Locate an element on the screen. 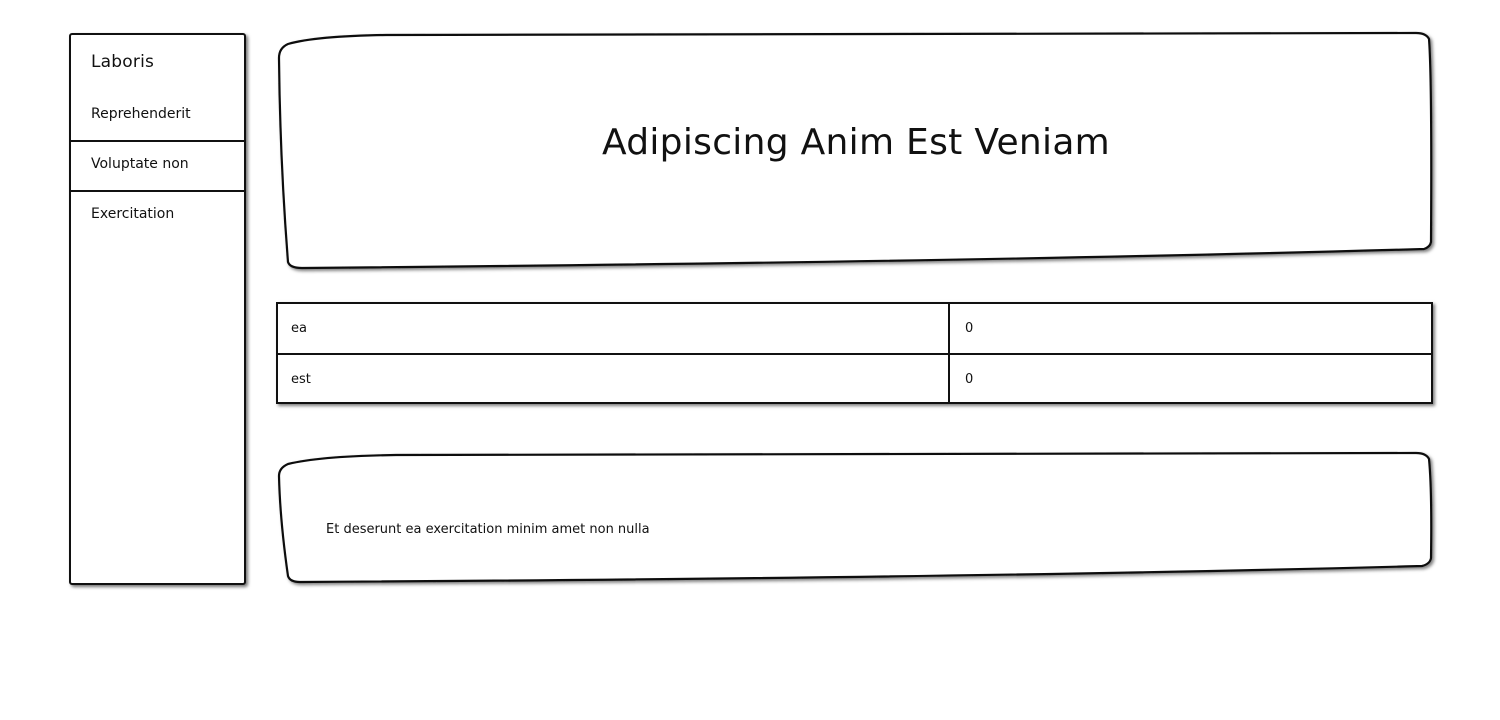 The image size is (1500, 720). sidebar-item-reprehenderit: Reprehenderit is located at coordinates (157, 117).